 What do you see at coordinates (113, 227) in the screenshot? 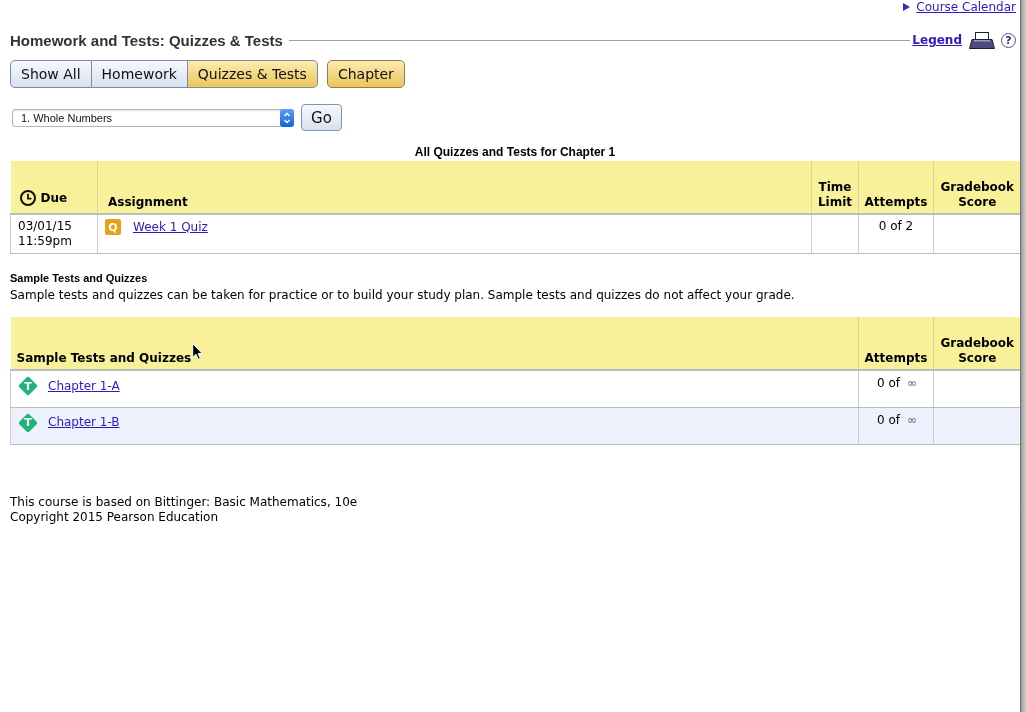
I see `quiz-icon: Q` at bounding box center [113, 227].